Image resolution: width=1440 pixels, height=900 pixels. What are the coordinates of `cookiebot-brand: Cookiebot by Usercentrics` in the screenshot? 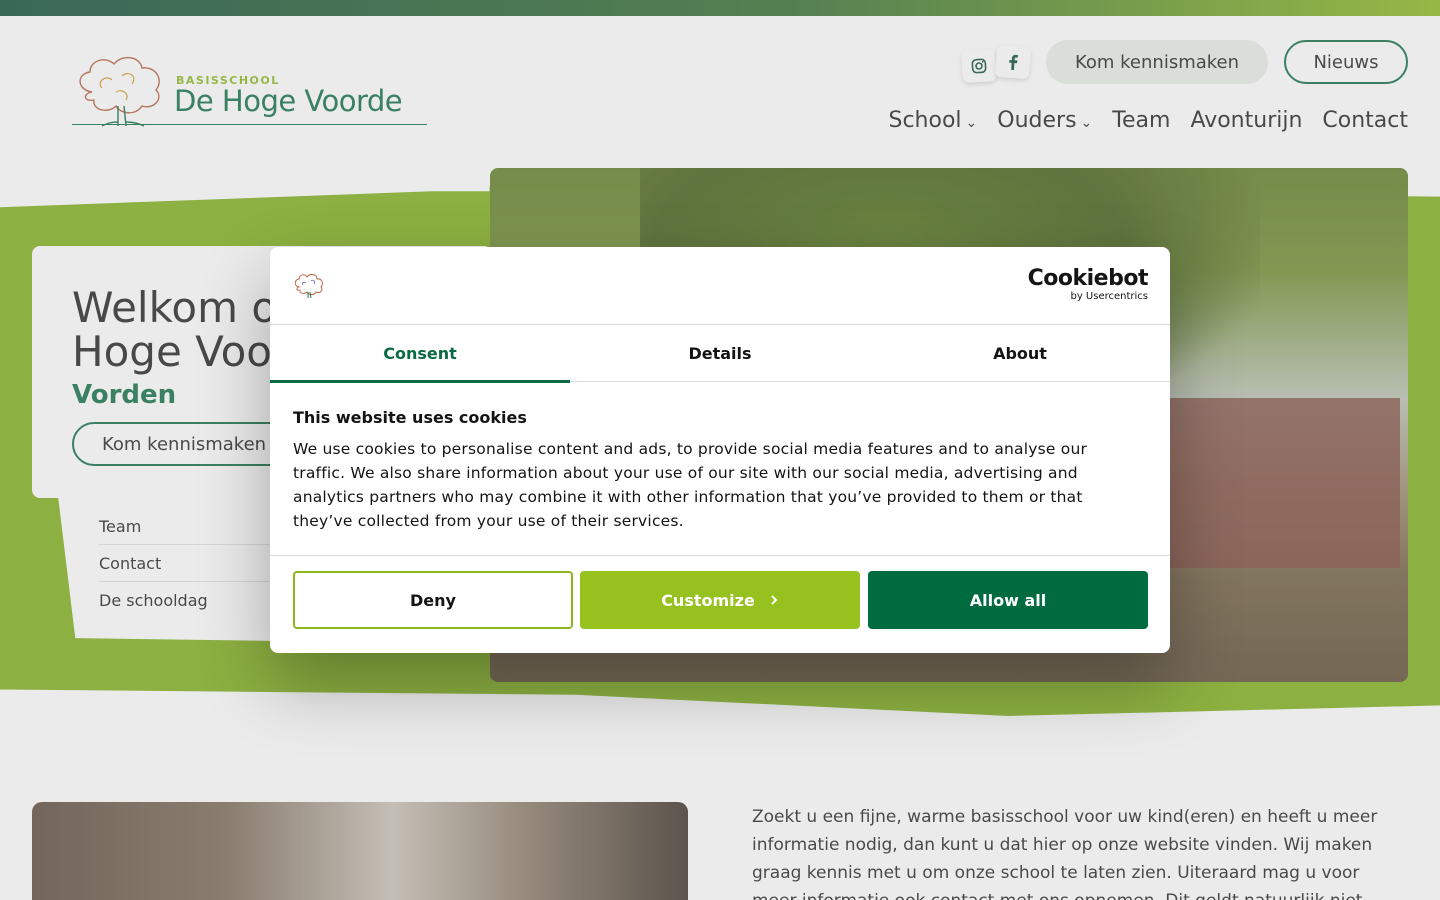 It's located at (1088, 284).